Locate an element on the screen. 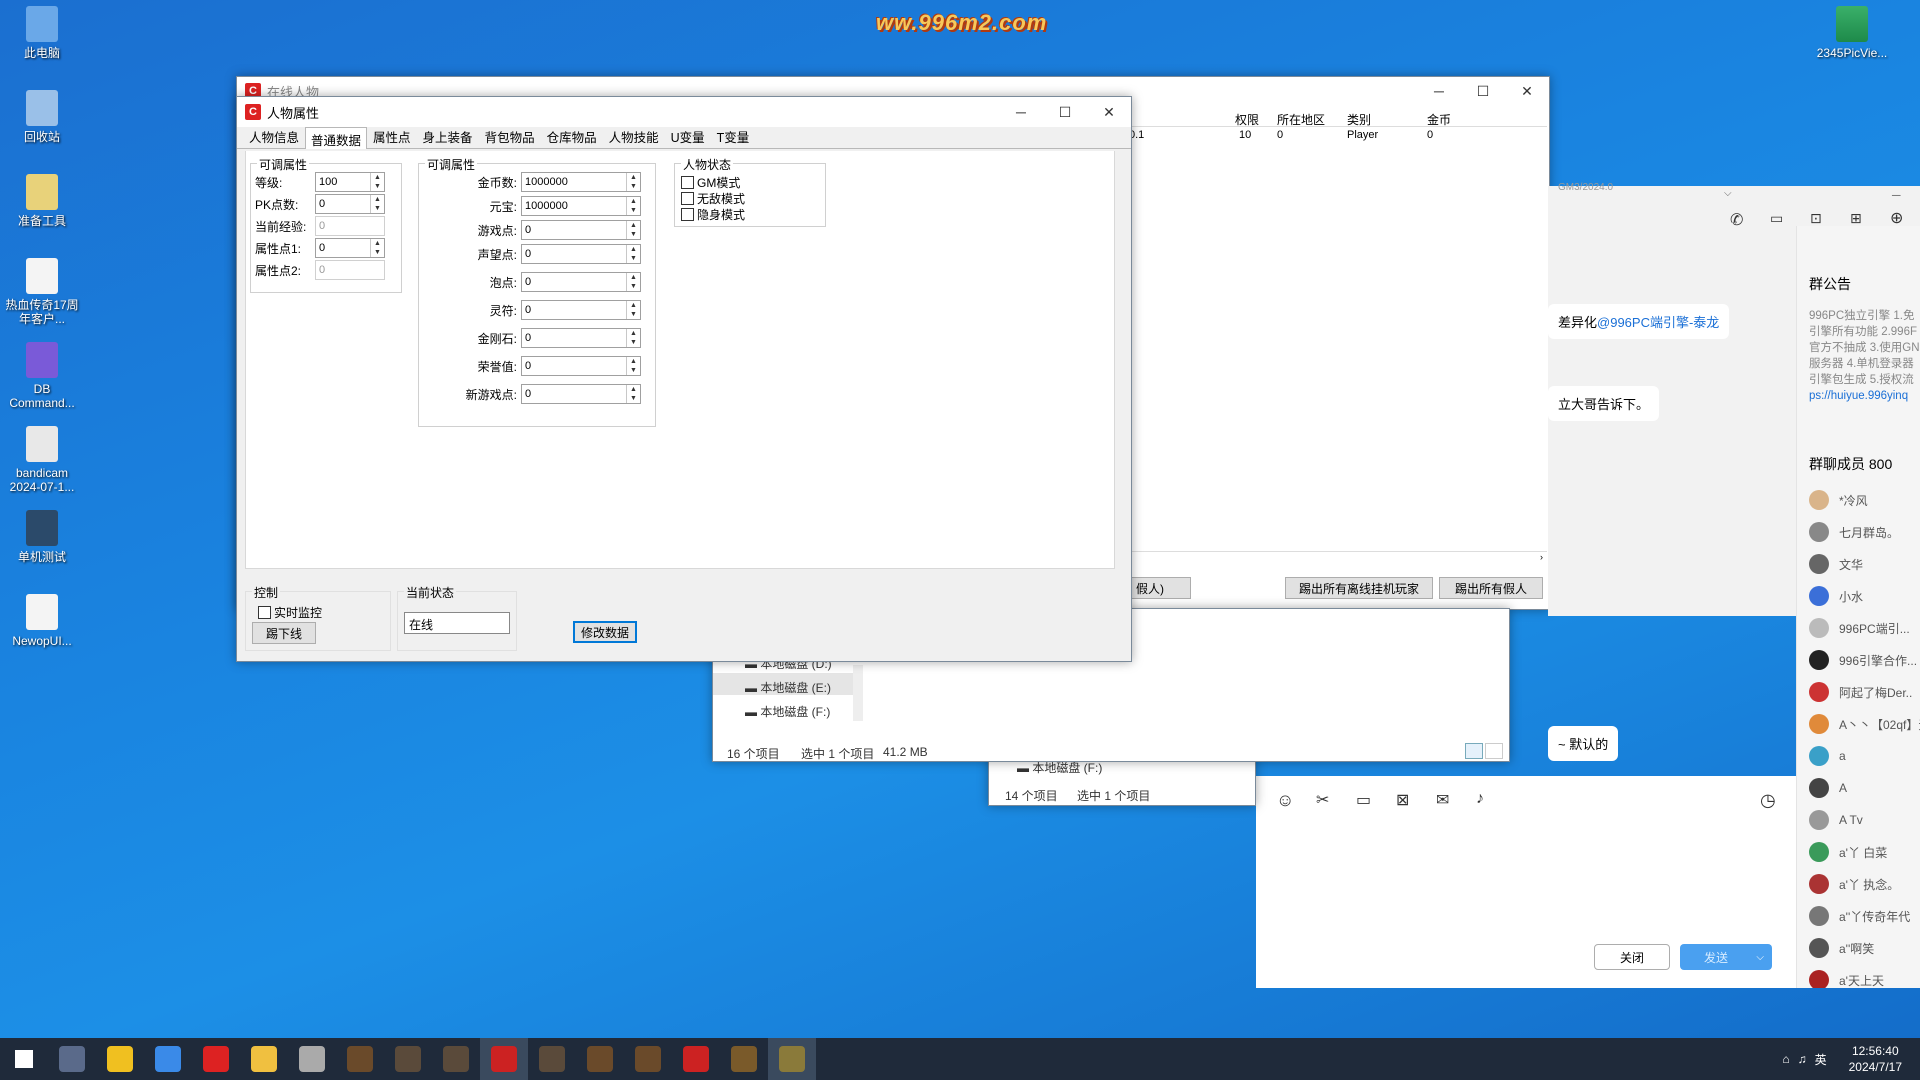  history-icon: ◷ is located at coordinates (1768, 800).